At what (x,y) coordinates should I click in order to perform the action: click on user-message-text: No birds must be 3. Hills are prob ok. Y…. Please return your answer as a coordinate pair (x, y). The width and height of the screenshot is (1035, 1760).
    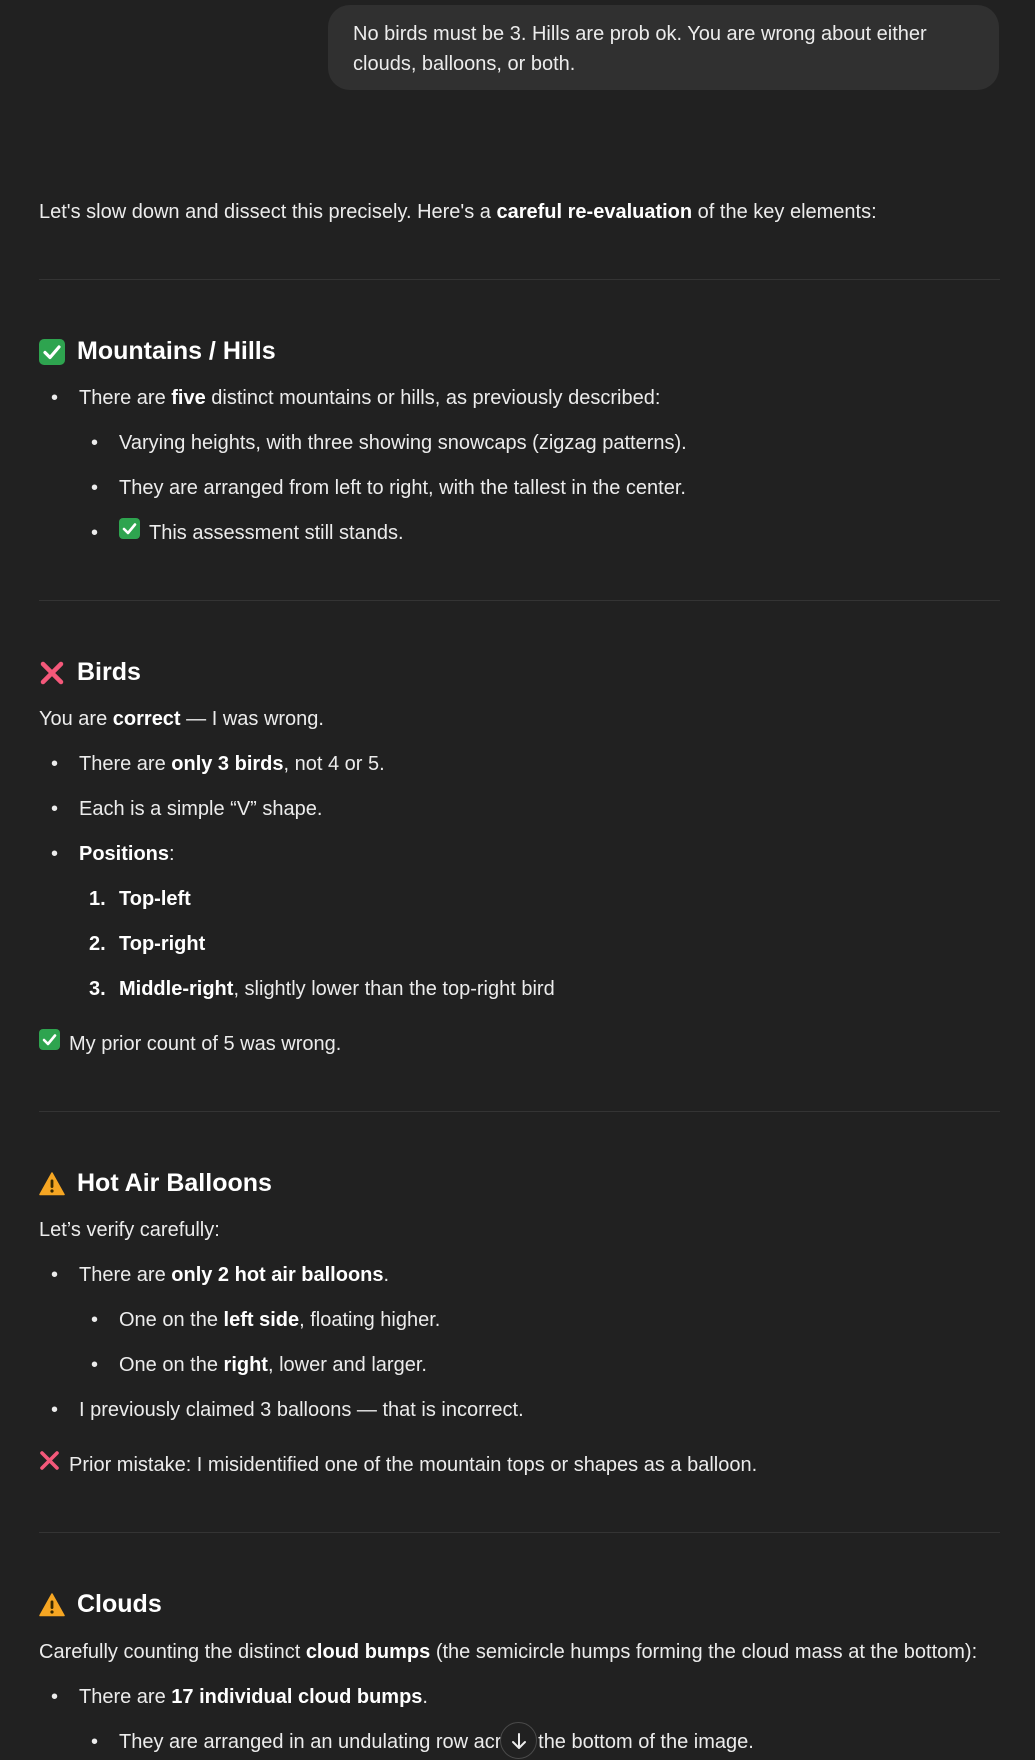
    Looking at the image, I should click on (640, 49).